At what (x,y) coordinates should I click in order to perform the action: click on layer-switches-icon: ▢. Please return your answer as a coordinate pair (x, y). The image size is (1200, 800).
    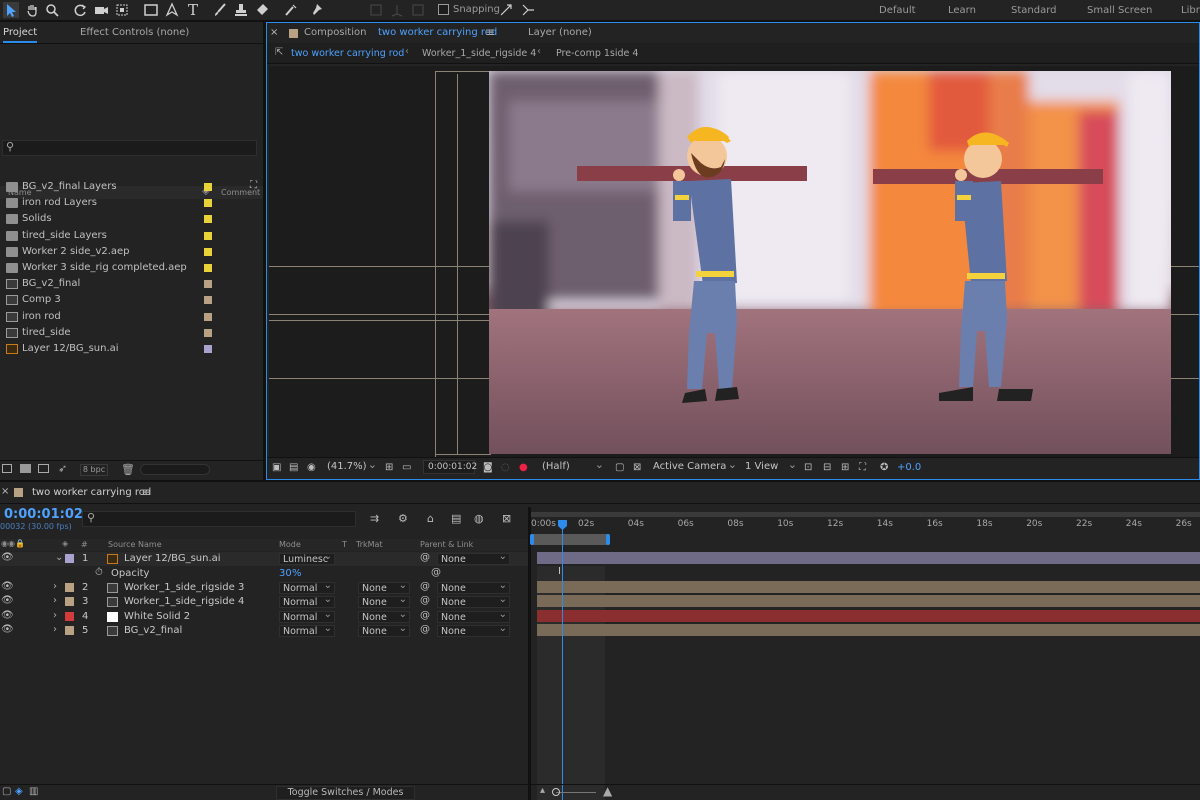
    Looking at the image, I should click on (6, 791).